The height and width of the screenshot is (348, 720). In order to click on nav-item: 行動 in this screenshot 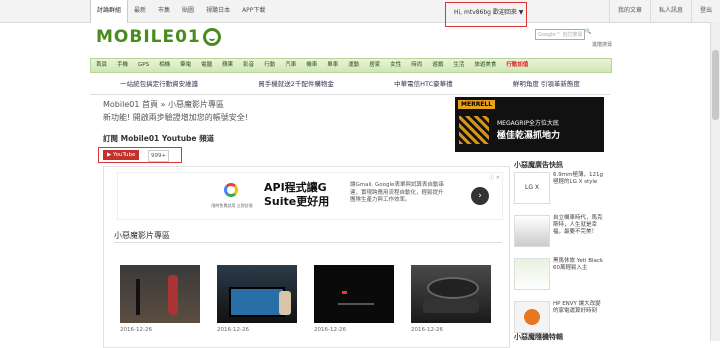, I will do `click(269, 65)`.